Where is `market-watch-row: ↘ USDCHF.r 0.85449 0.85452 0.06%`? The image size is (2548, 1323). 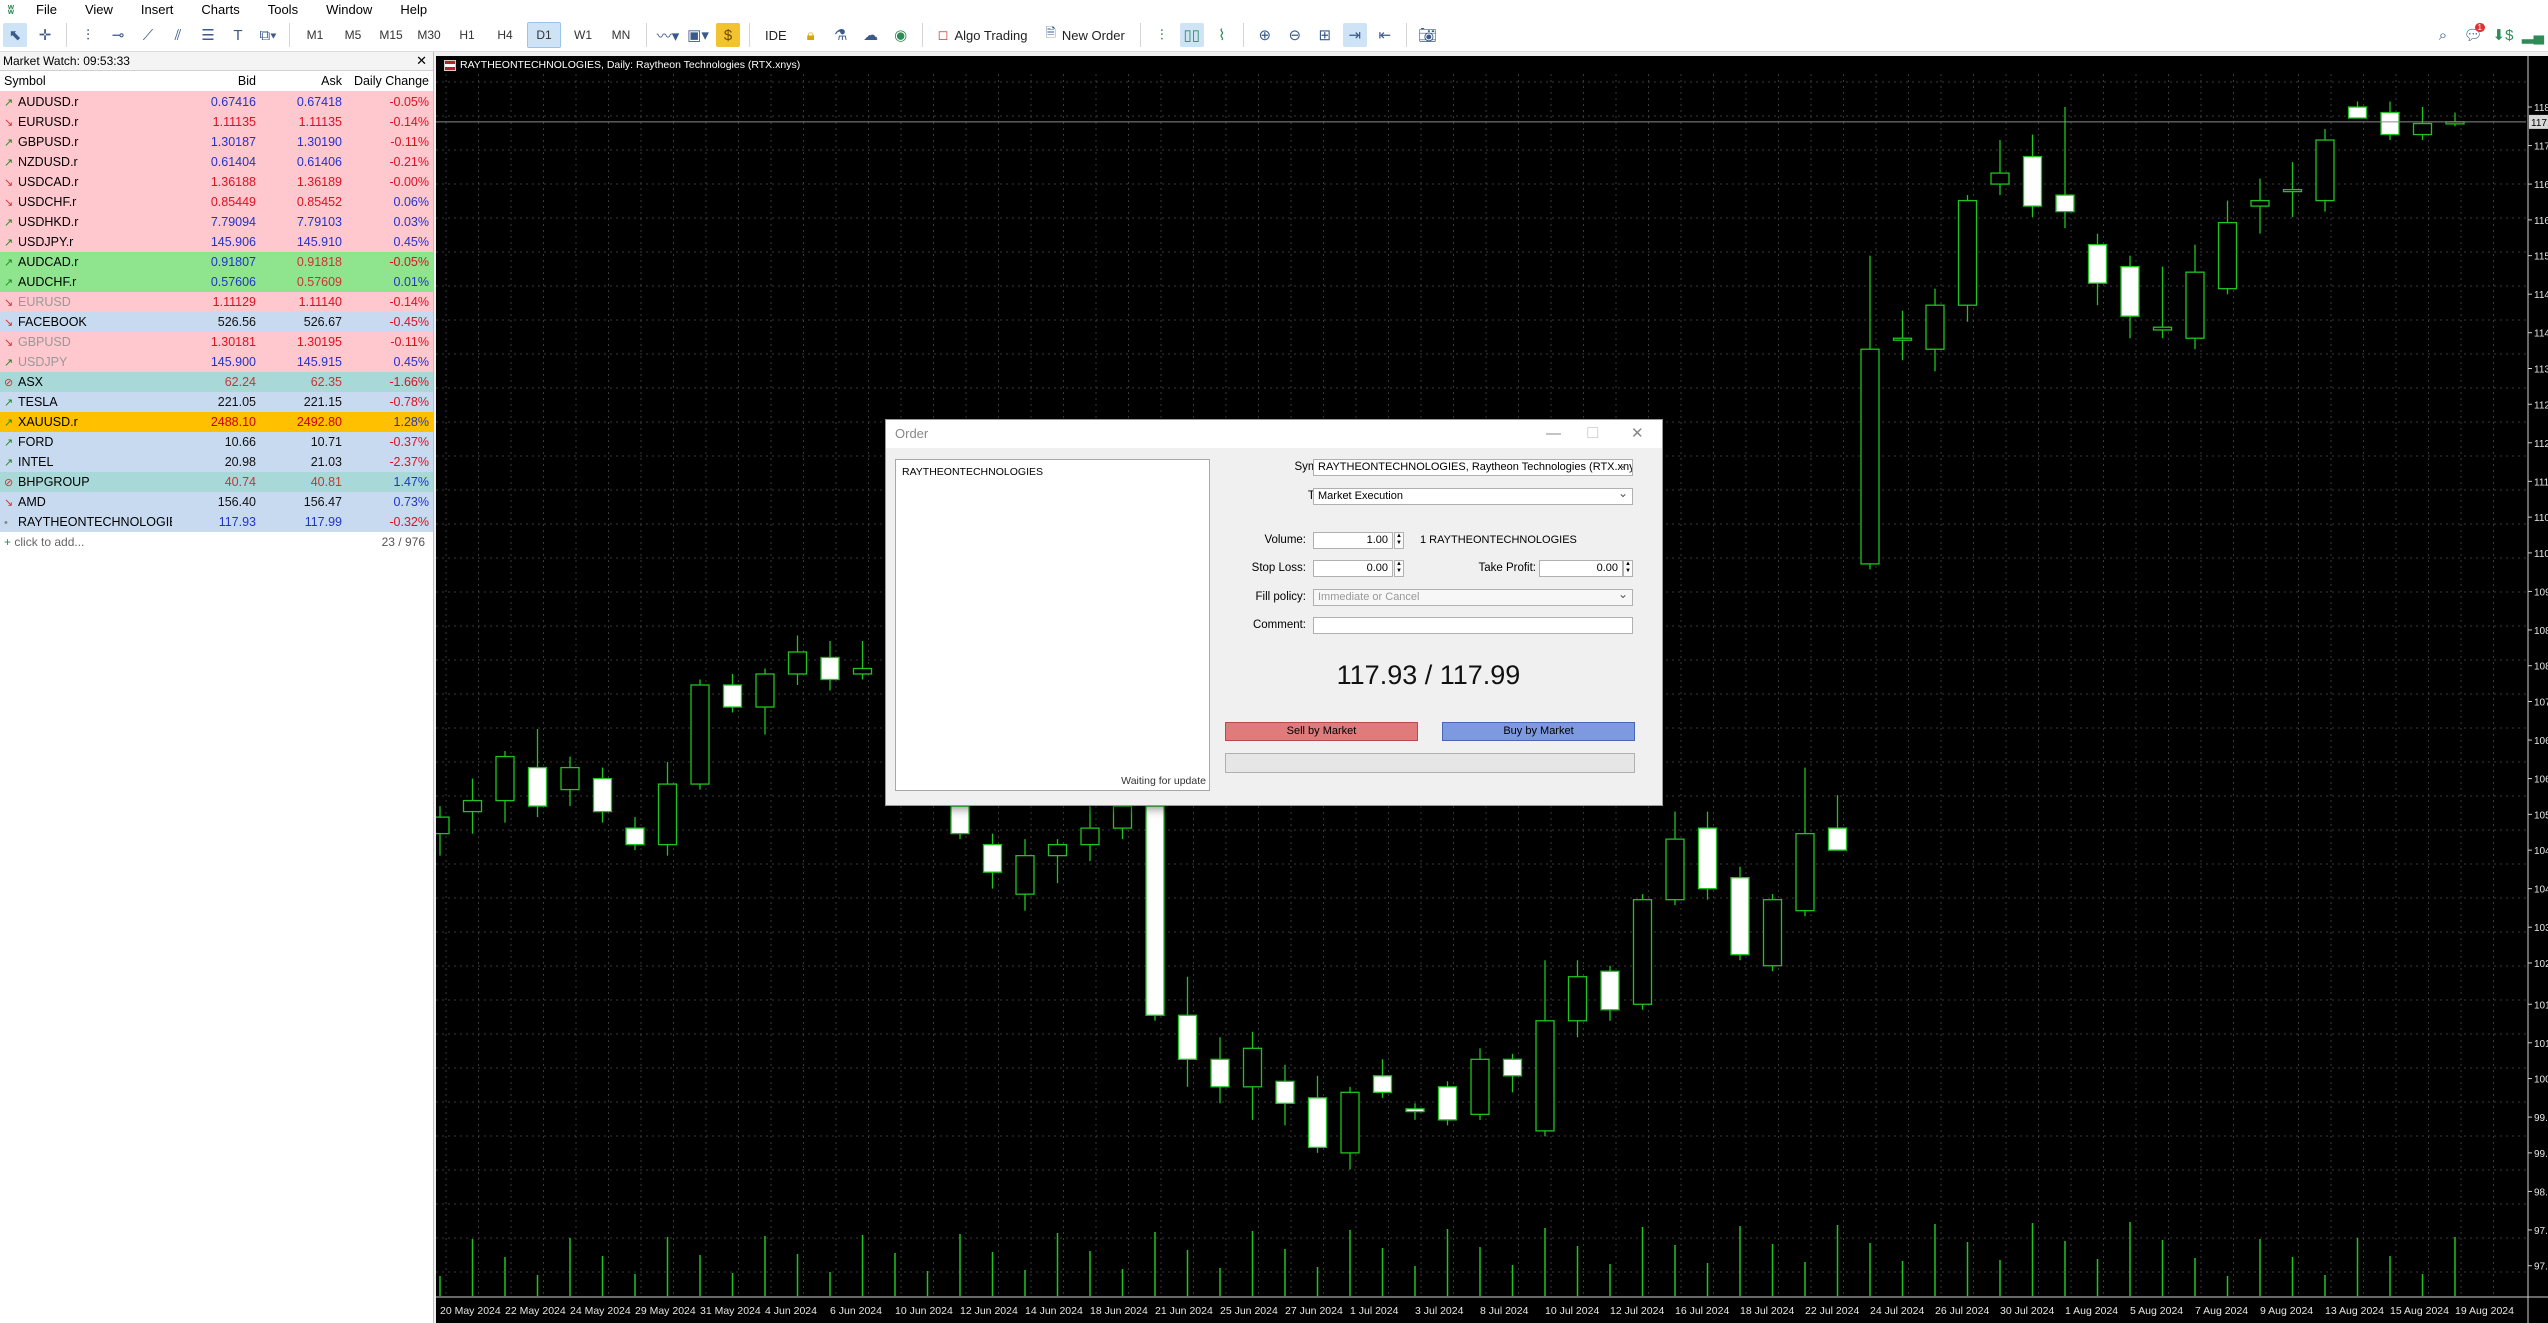
market-watch-row: ↘ USDCHF.r 0.85449 0.85452 0.06% is located at coordinates (216, 202).